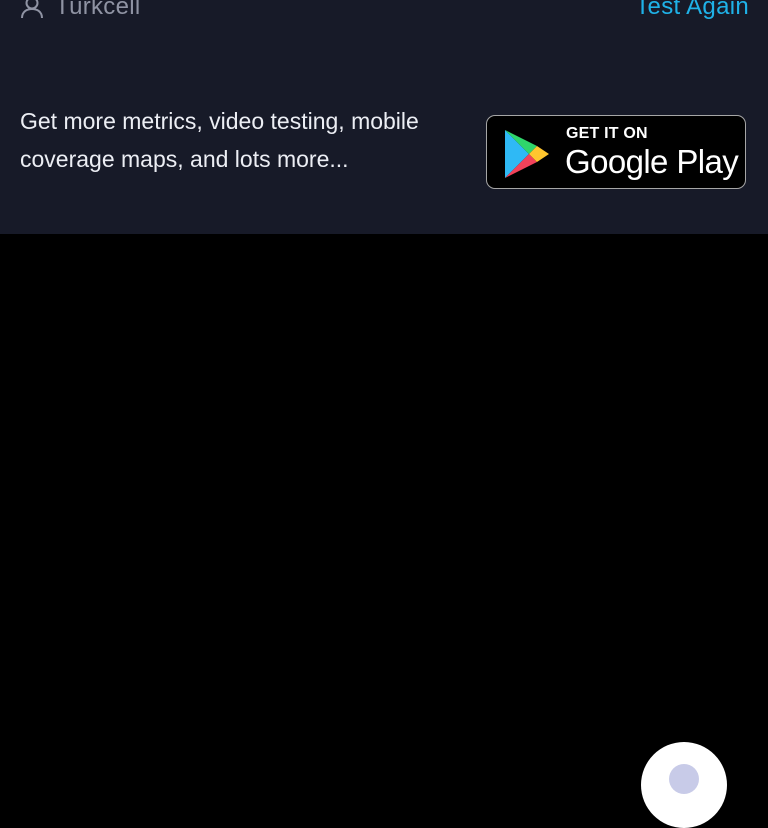 This screenshot has width=768, height=828. I want to click on google-play-badge: GET IT ON Google Play, so click(616, 152).